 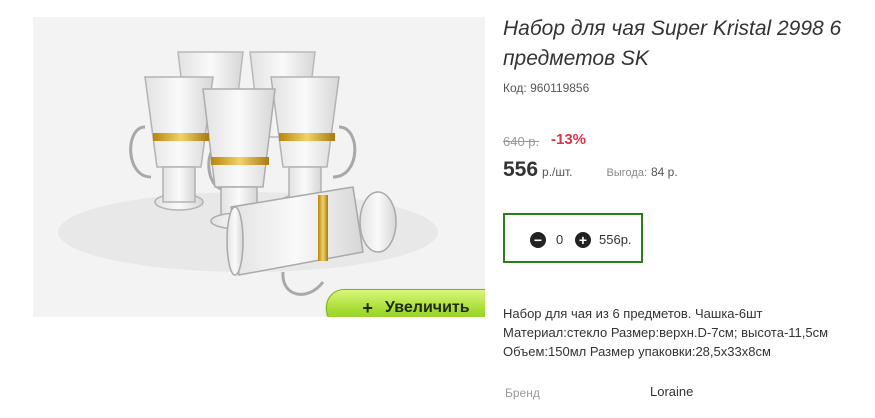 I want to click on benefit-label: Выгода:, so click(x=626, y=173).